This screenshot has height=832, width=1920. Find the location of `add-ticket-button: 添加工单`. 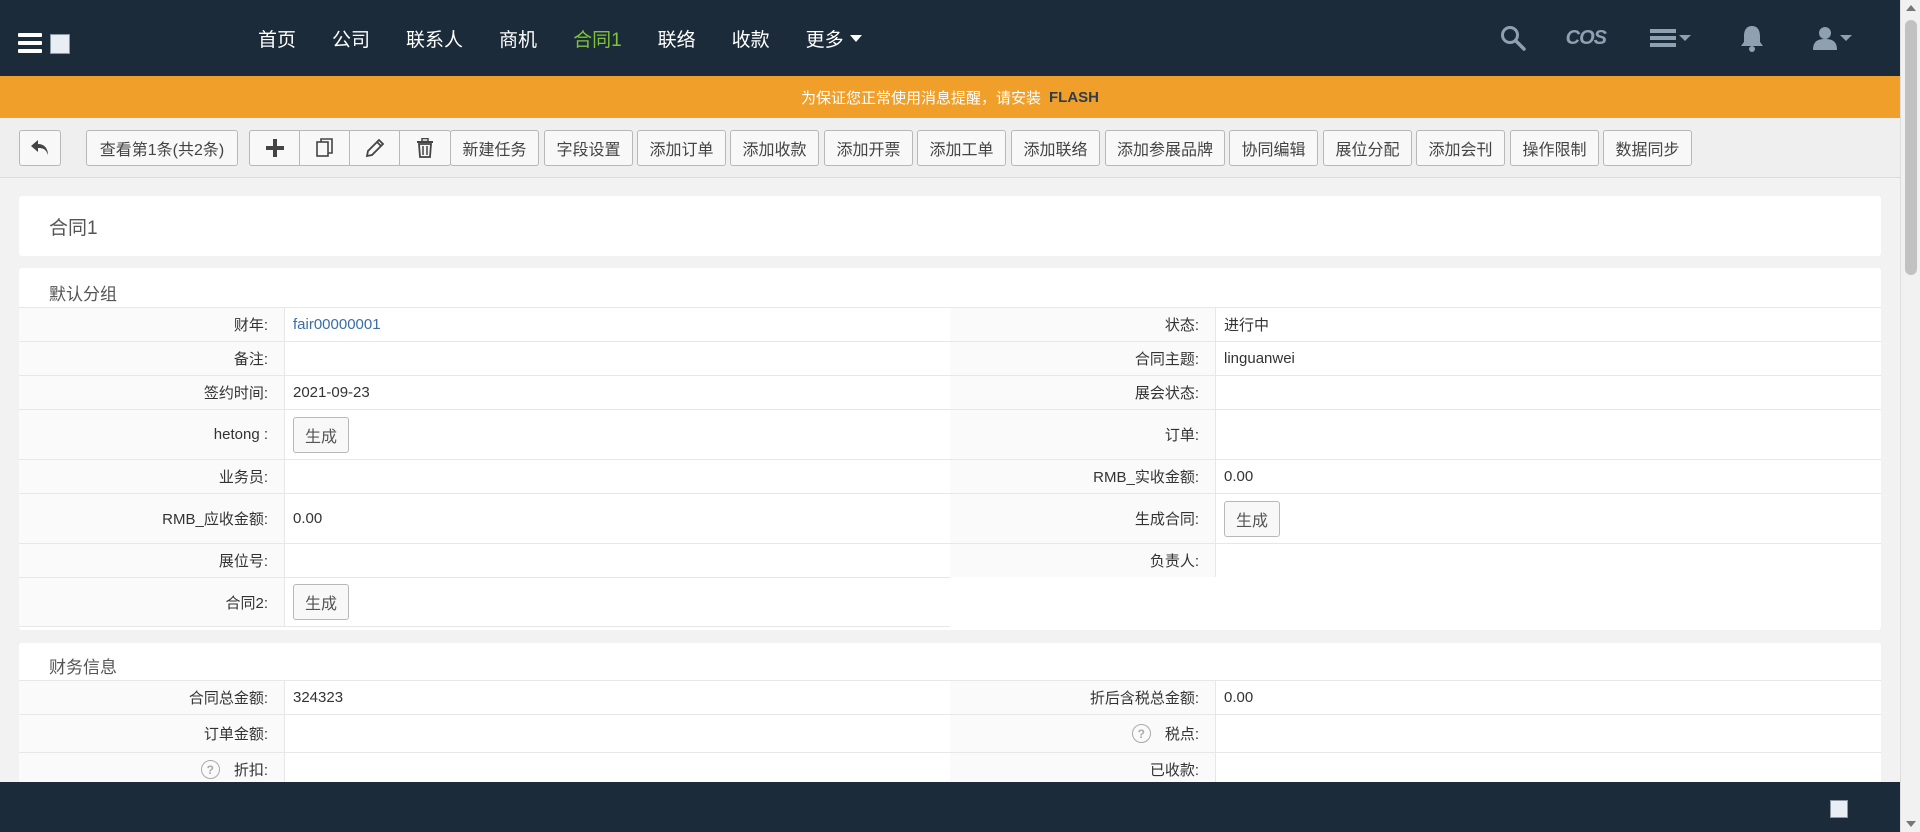

add-ticket-button: 添加工单 is located at coordinates (961, 148).